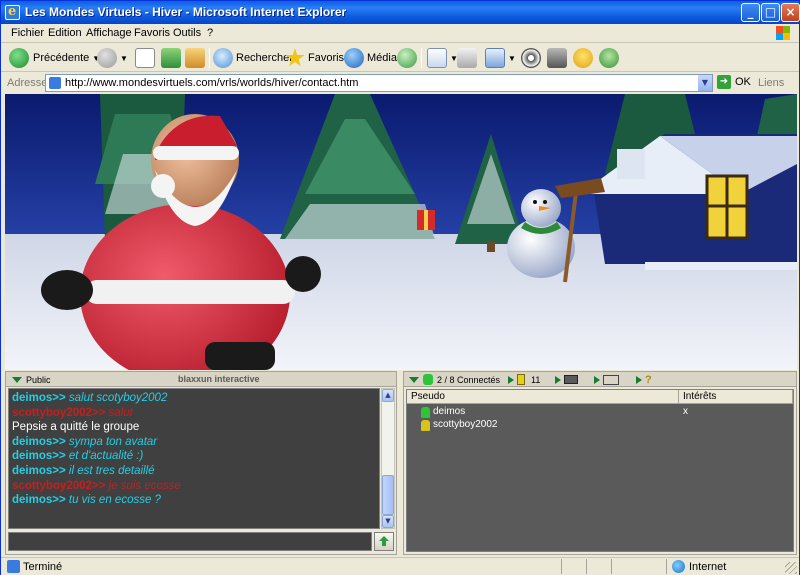 This screenshot has width=800, height=575. Describe the element at coordinates (110, 470) in the screenshot. I see `chat-message-text: il est tres detaillé` at that location.